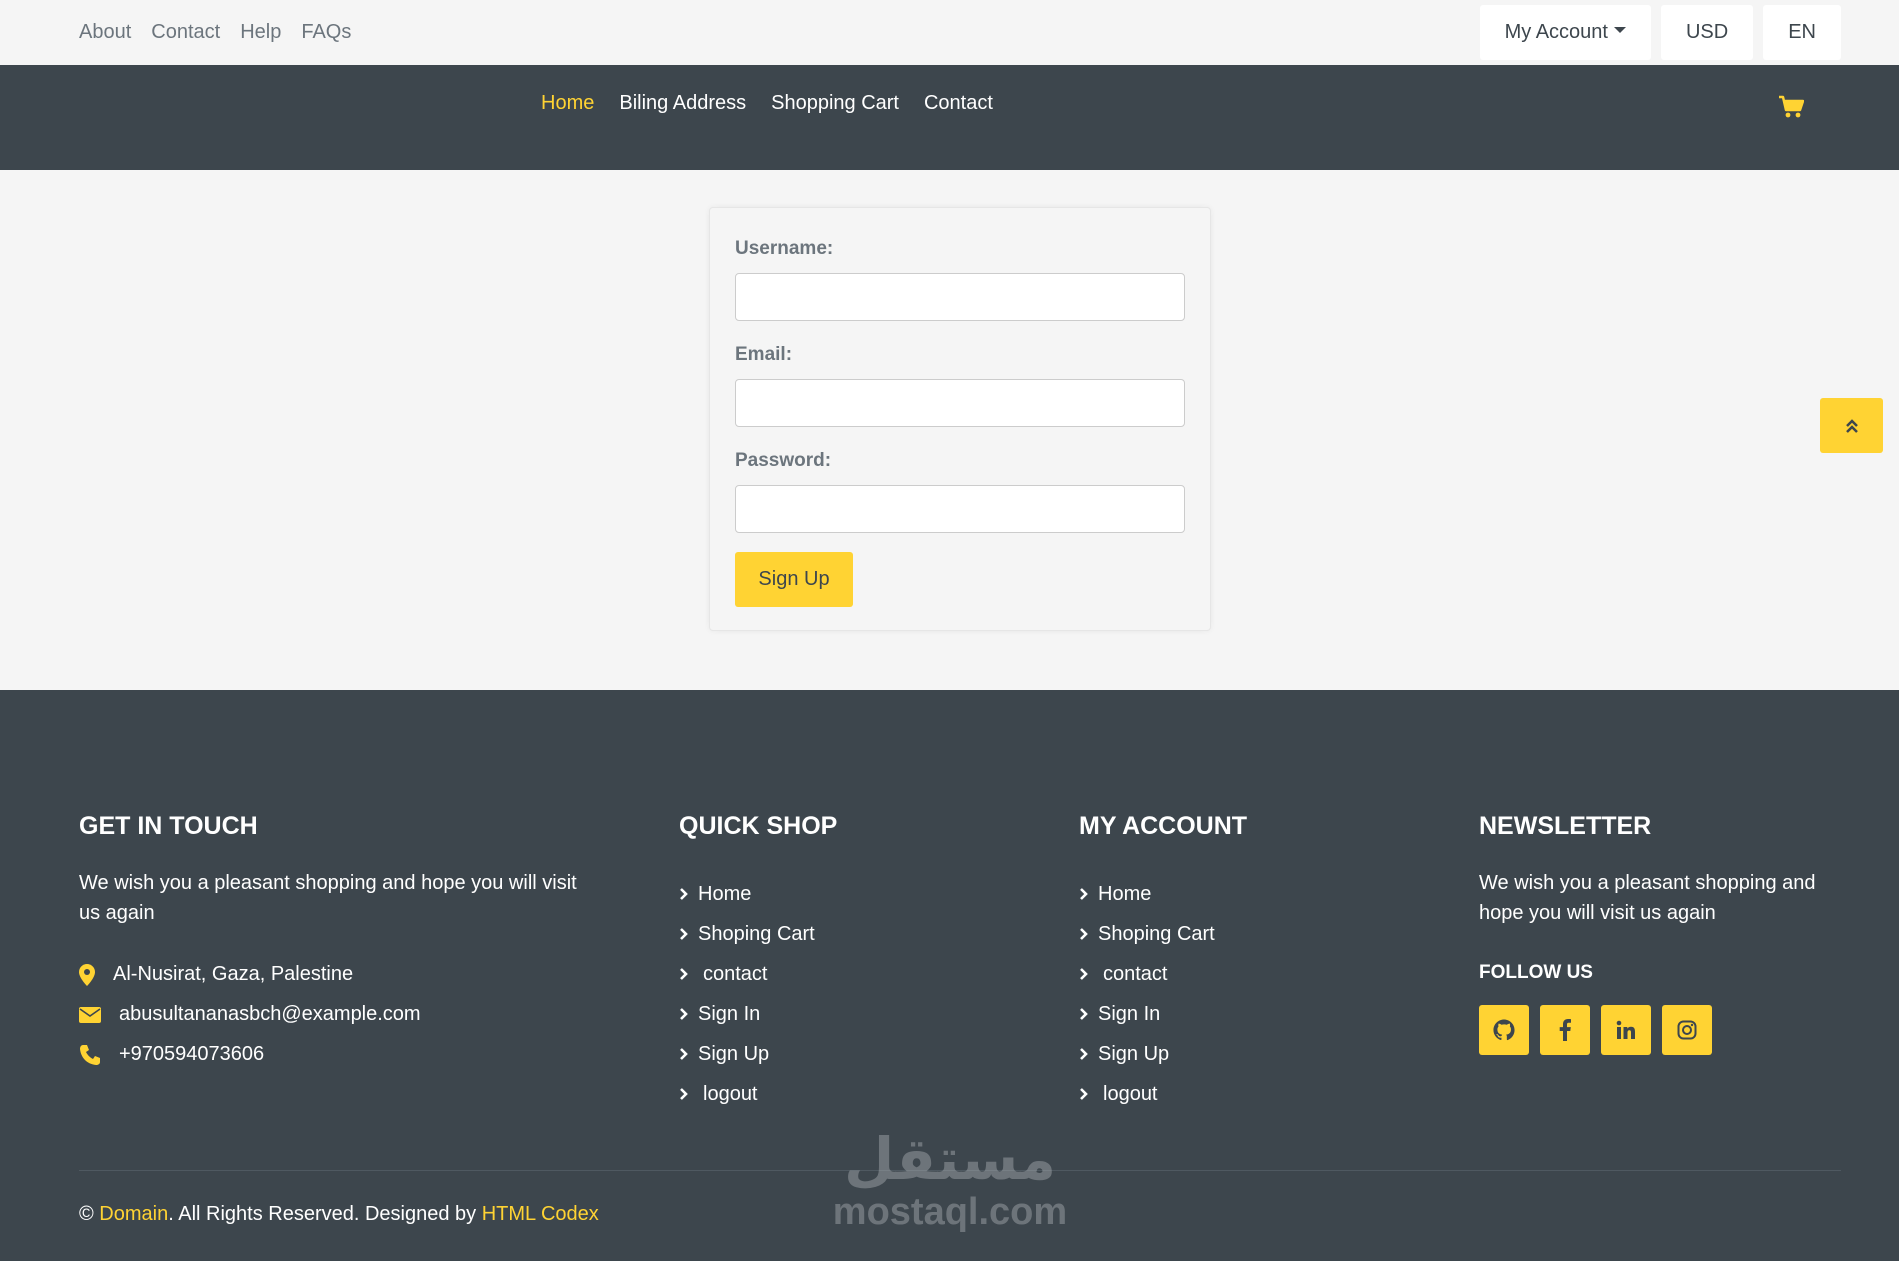 This screenshot has height=1261, width=1899. Describe the element at coordinates (758, 826) in the screenshot. I see `quick-shop-heading: QUICK SHOP` at that location.